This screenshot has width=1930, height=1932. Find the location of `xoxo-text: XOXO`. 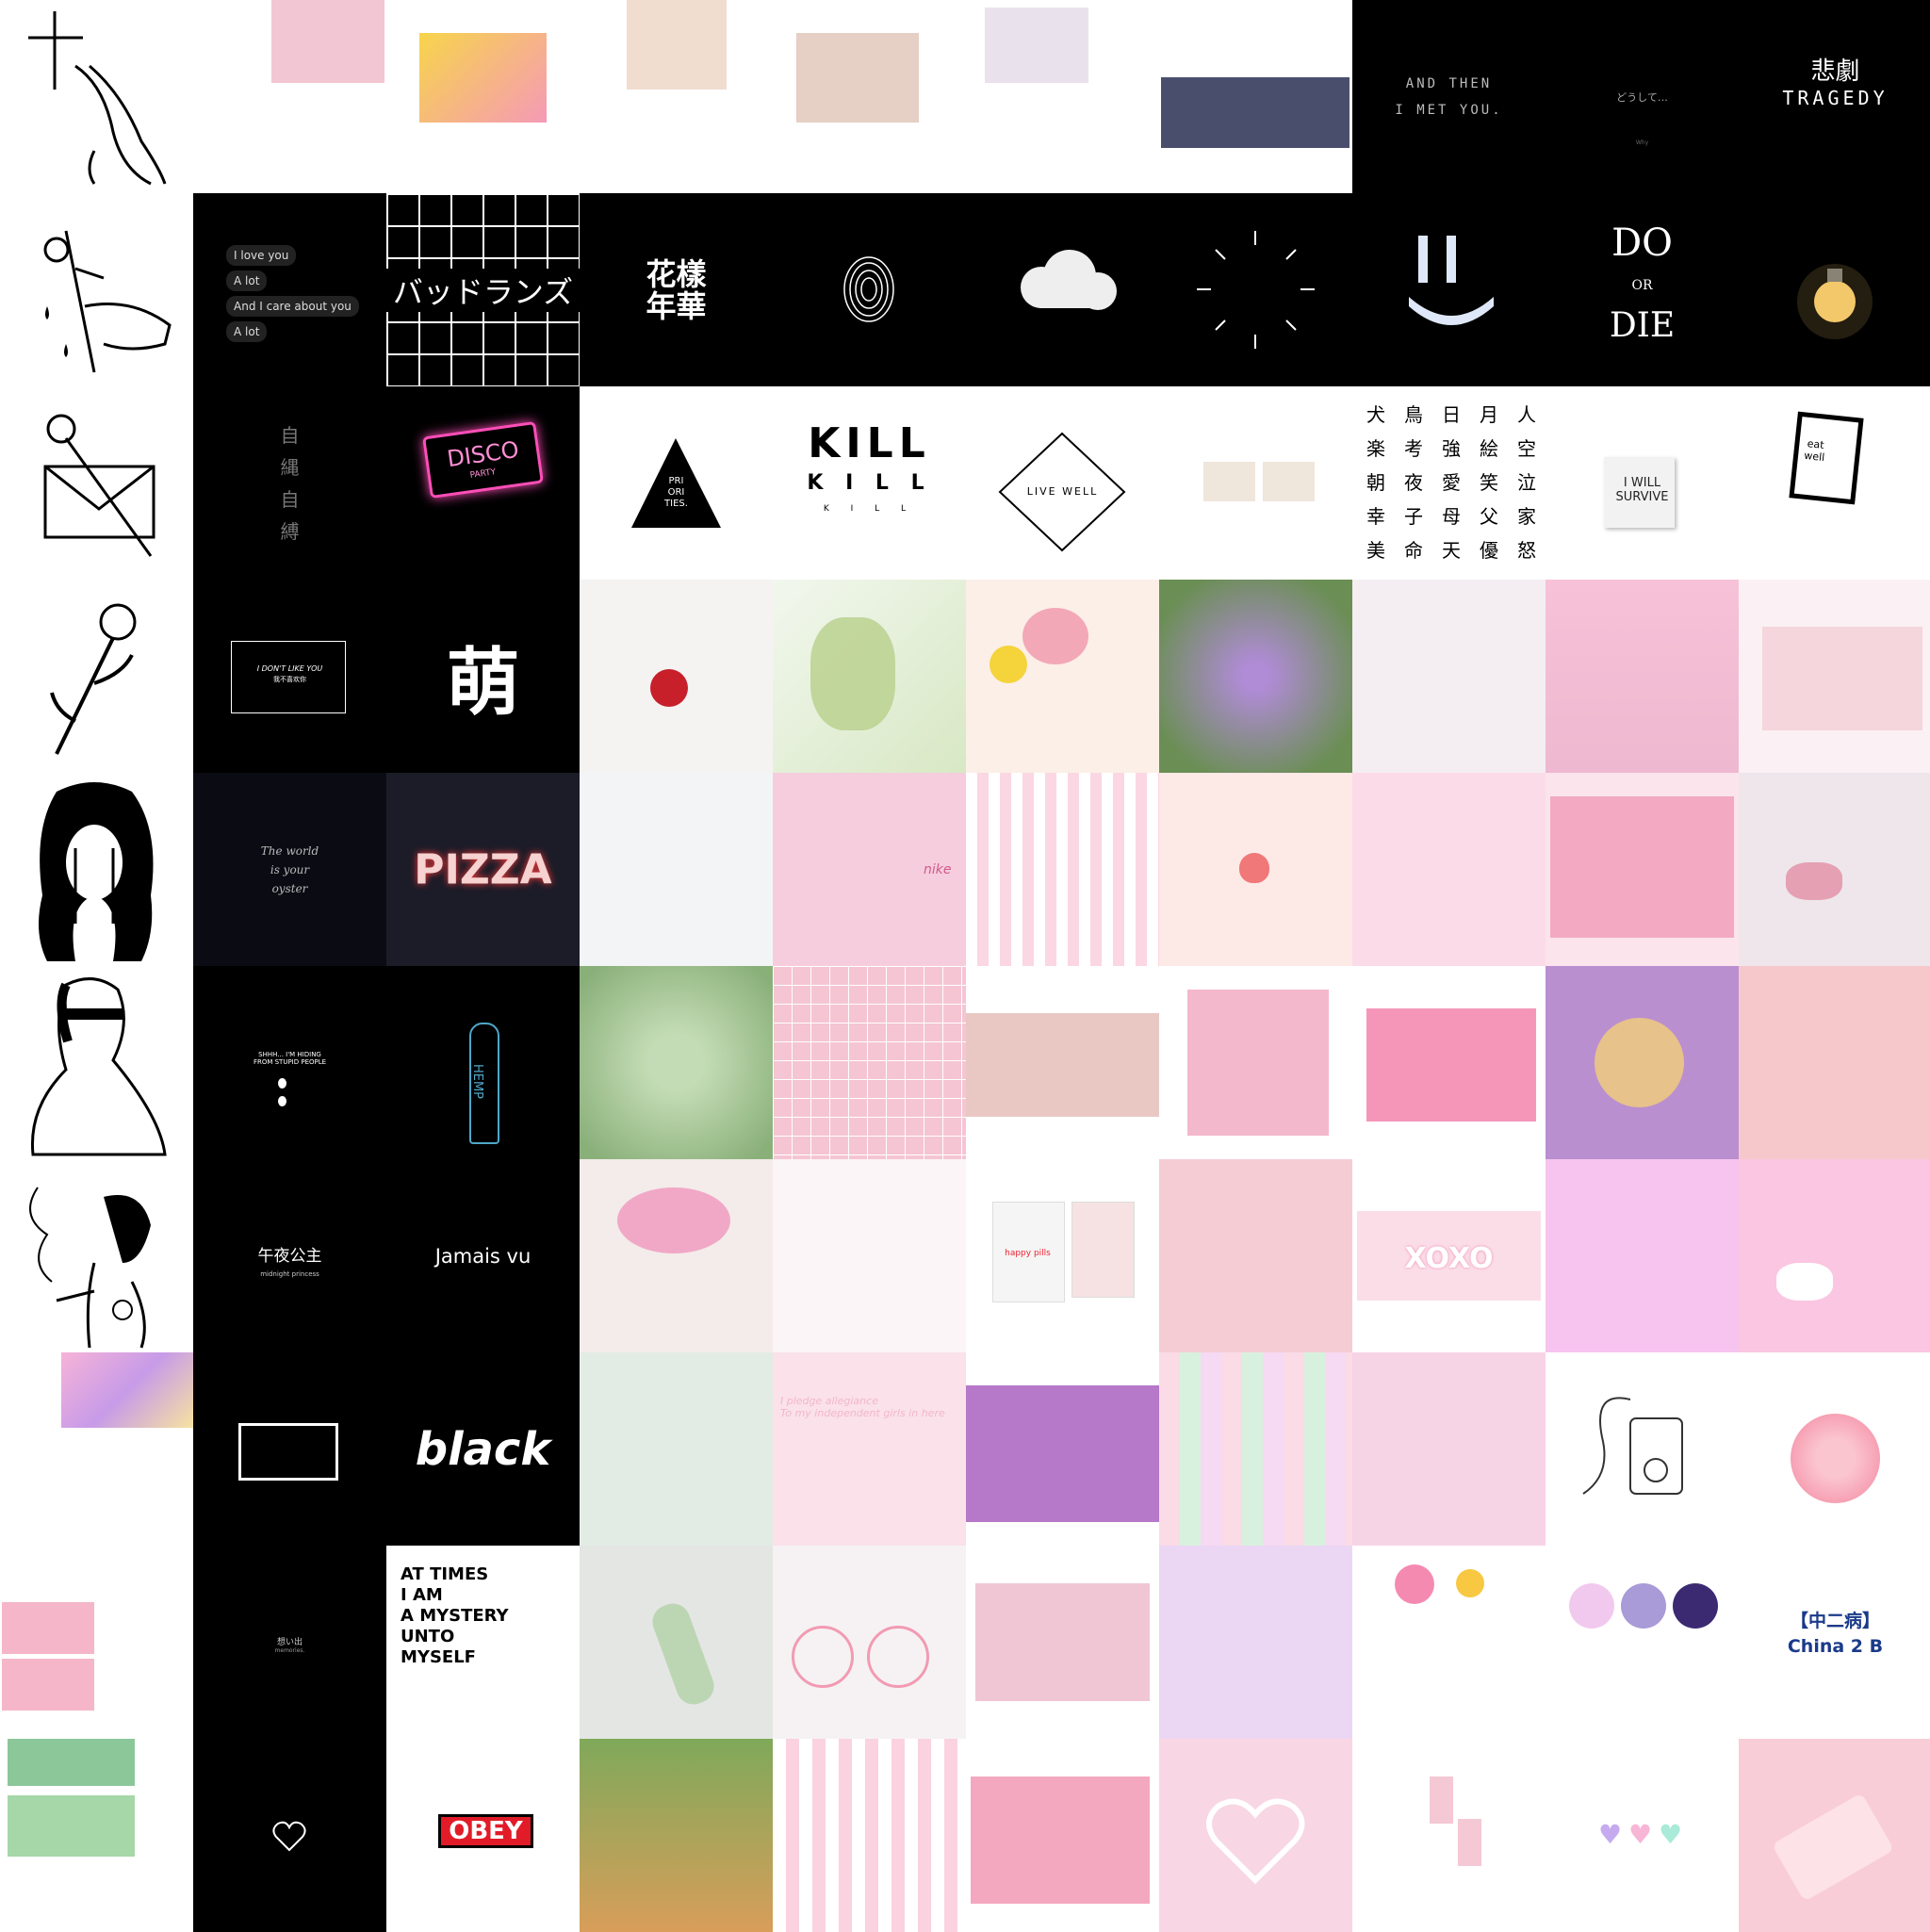

xoxo-text: XOXO is located at coordinates (1449, 1258).